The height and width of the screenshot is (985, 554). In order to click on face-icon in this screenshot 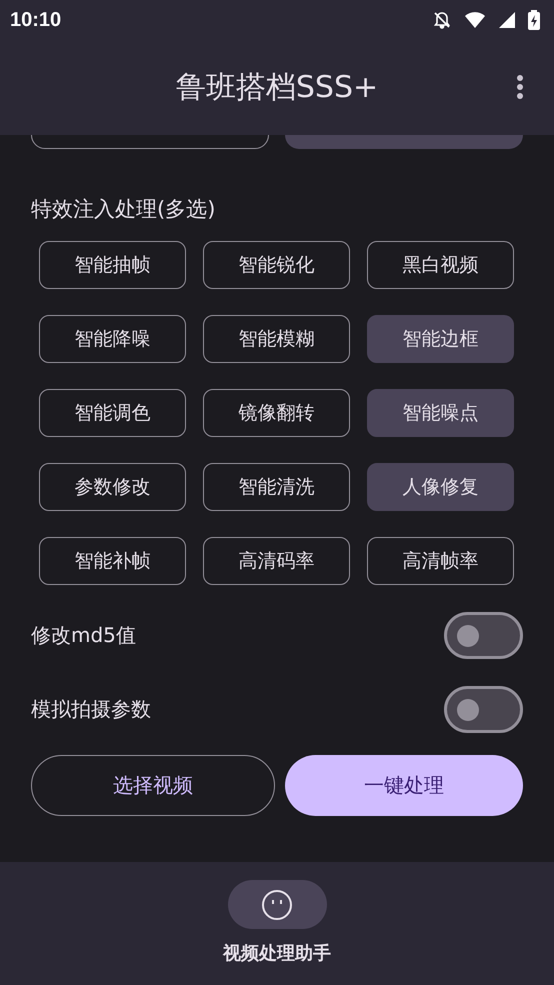, I will do `click(277, 904)`.